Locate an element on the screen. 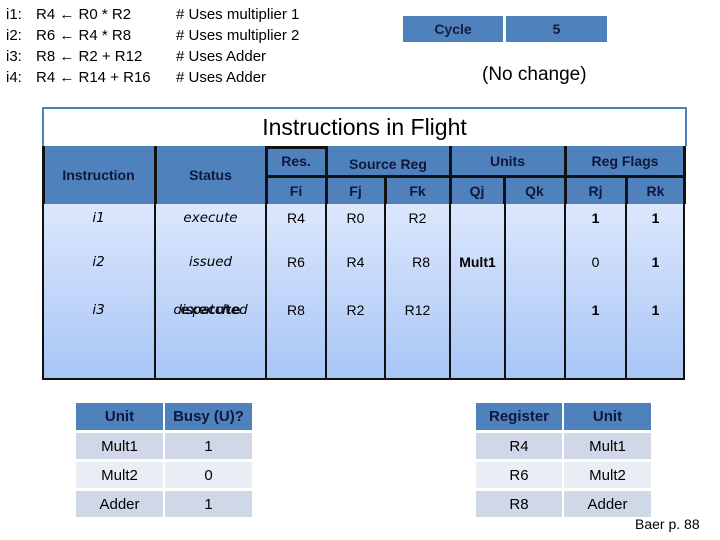 The height and width of the screenshot is (540, 720). cell-qj: Mult1 is located at coordinates (477, 262).